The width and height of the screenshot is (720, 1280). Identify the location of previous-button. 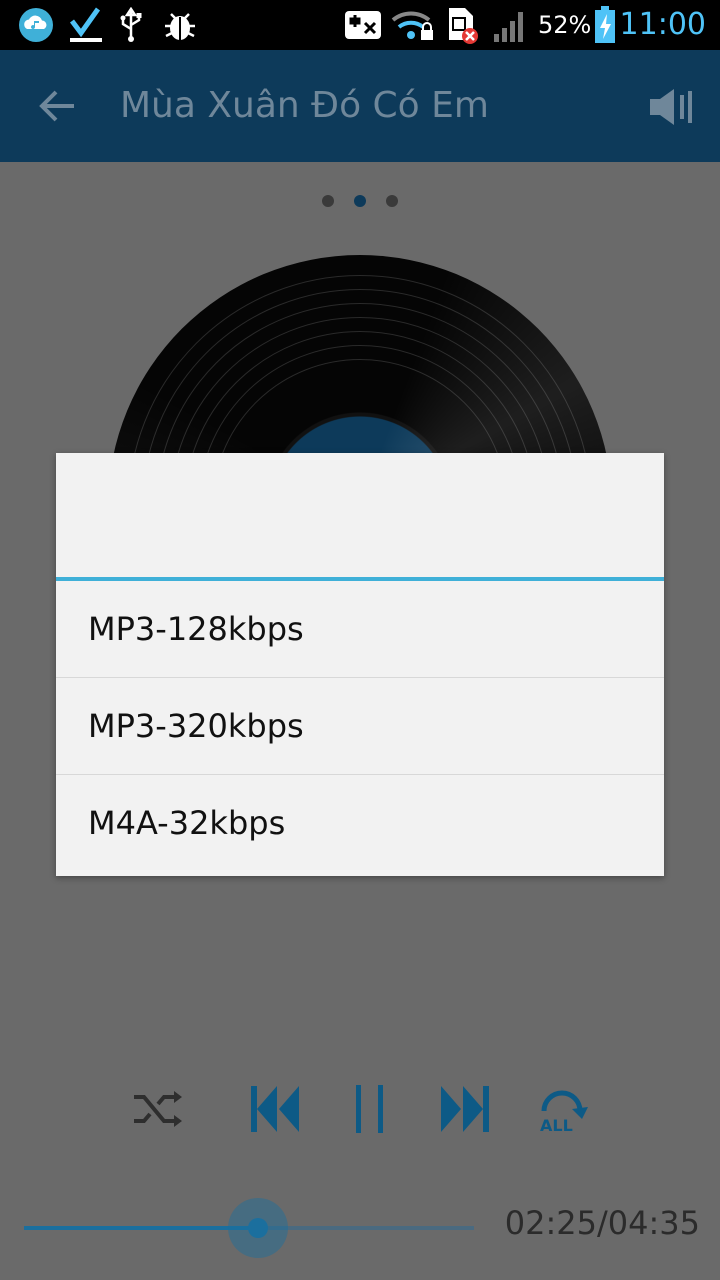
(274, 1109).